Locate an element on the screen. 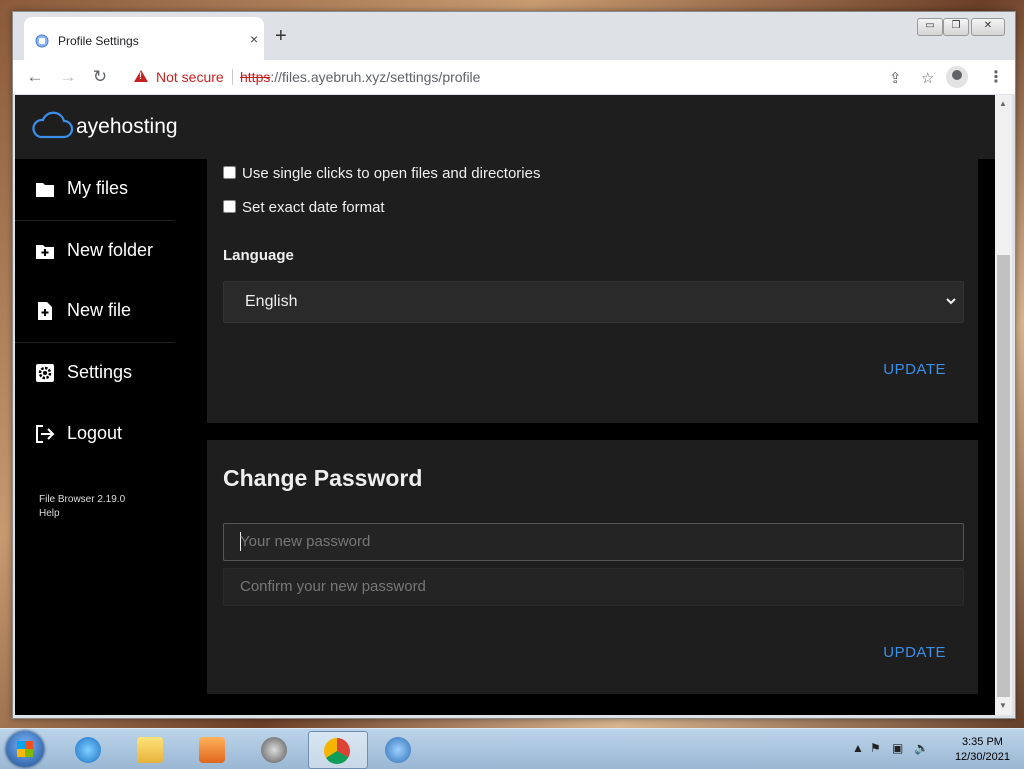 This screenshot has width=1024, height=769. date-format-option: Set exact date format is located at coordinates (304, 207).